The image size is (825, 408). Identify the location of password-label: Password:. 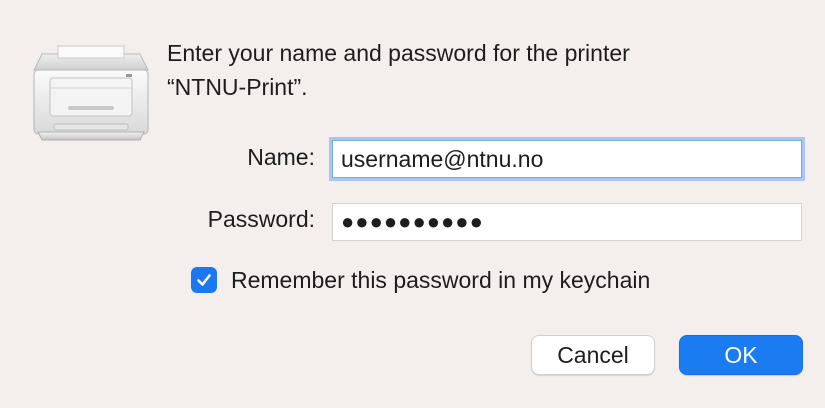
(261, 219).